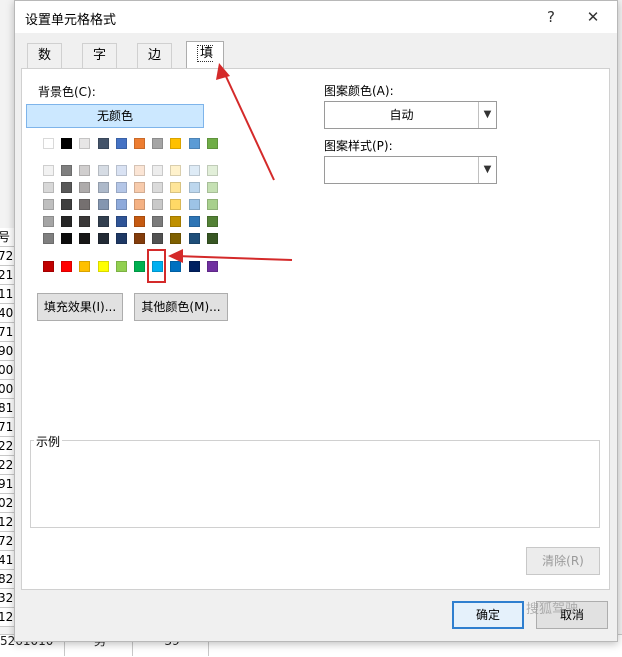  What do you see at coordinates (551, 17) in the screenshot?
I see `help-button: ?` at bounding box center [551, 17].